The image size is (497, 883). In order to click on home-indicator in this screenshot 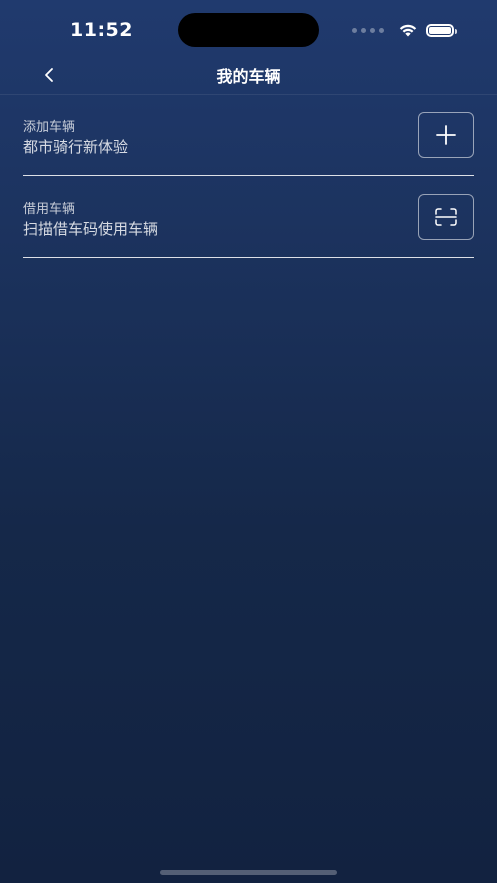, I will do `click(248, 872)`.